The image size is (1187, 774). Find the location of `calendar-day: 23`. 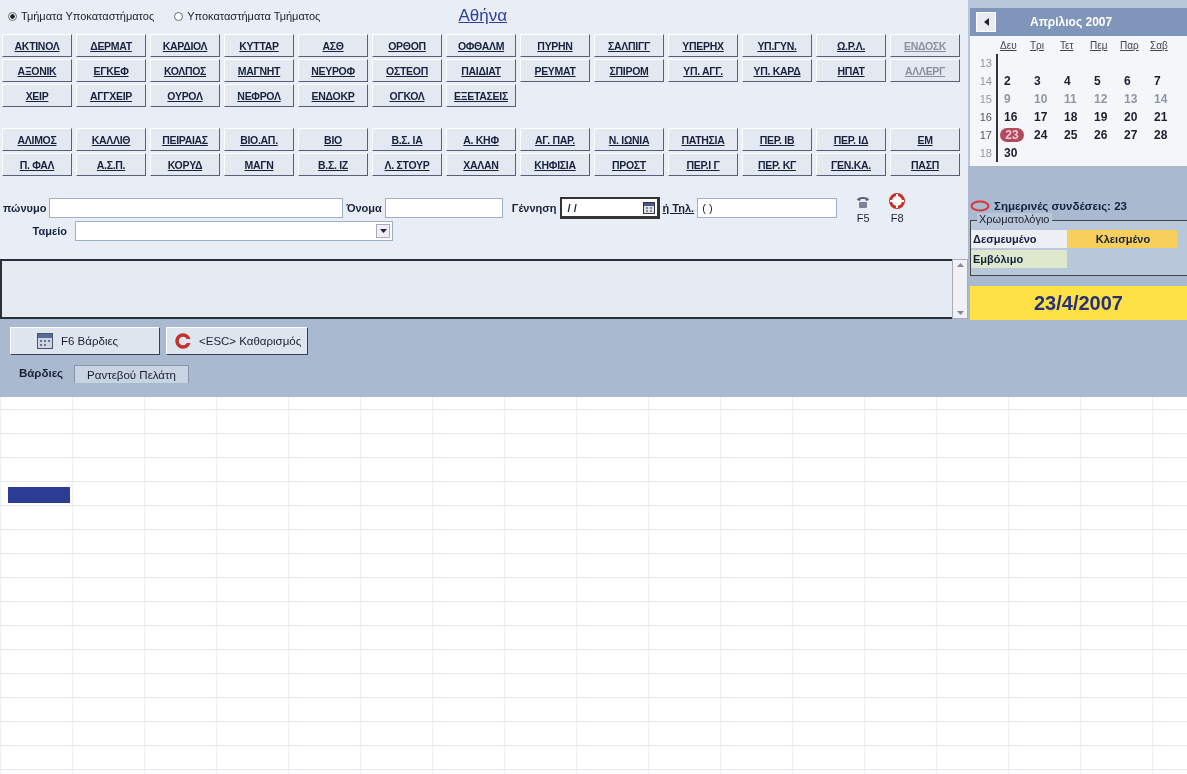

calendar-day: 23 is located at coordinates (1012, 135).